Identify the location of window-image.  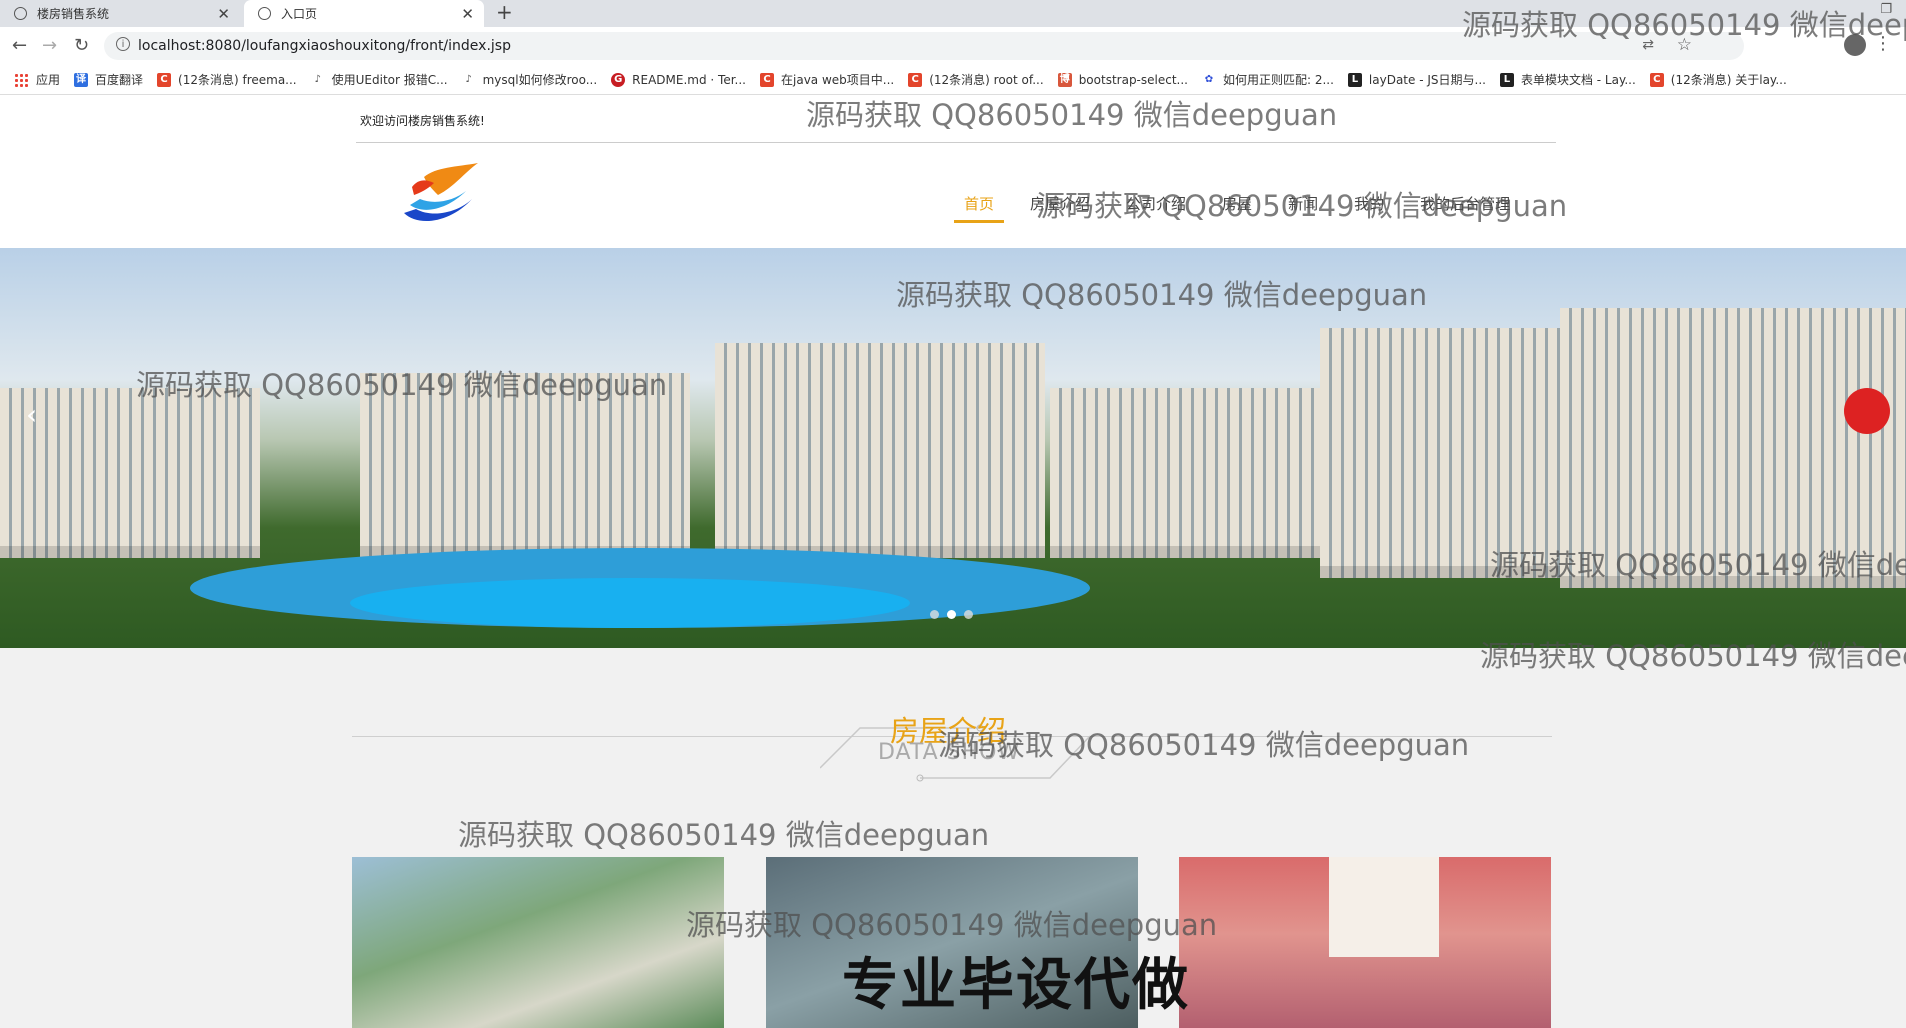
(1384, 907).